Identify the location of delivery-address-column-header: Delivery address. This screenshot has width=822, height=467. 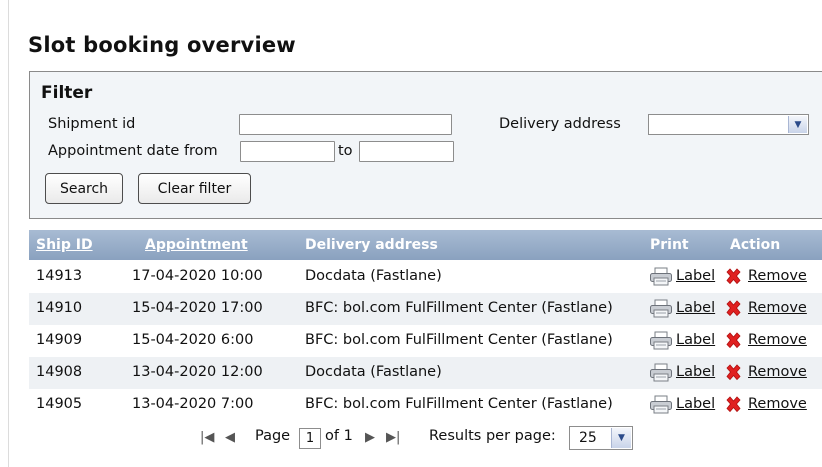
(371, 245).